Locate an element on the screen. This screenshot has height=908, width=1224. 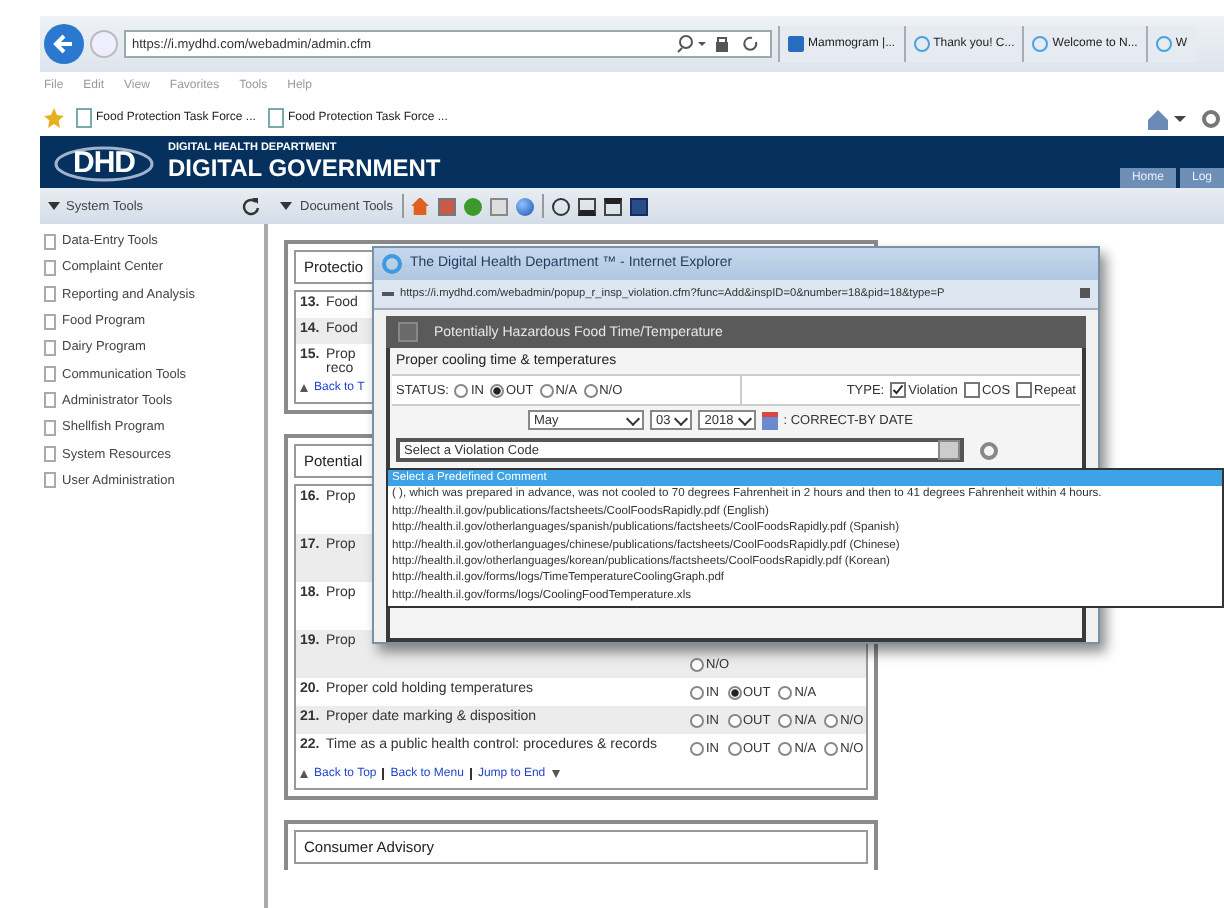
back-arrow-icon is located at coordinates (64, 44).